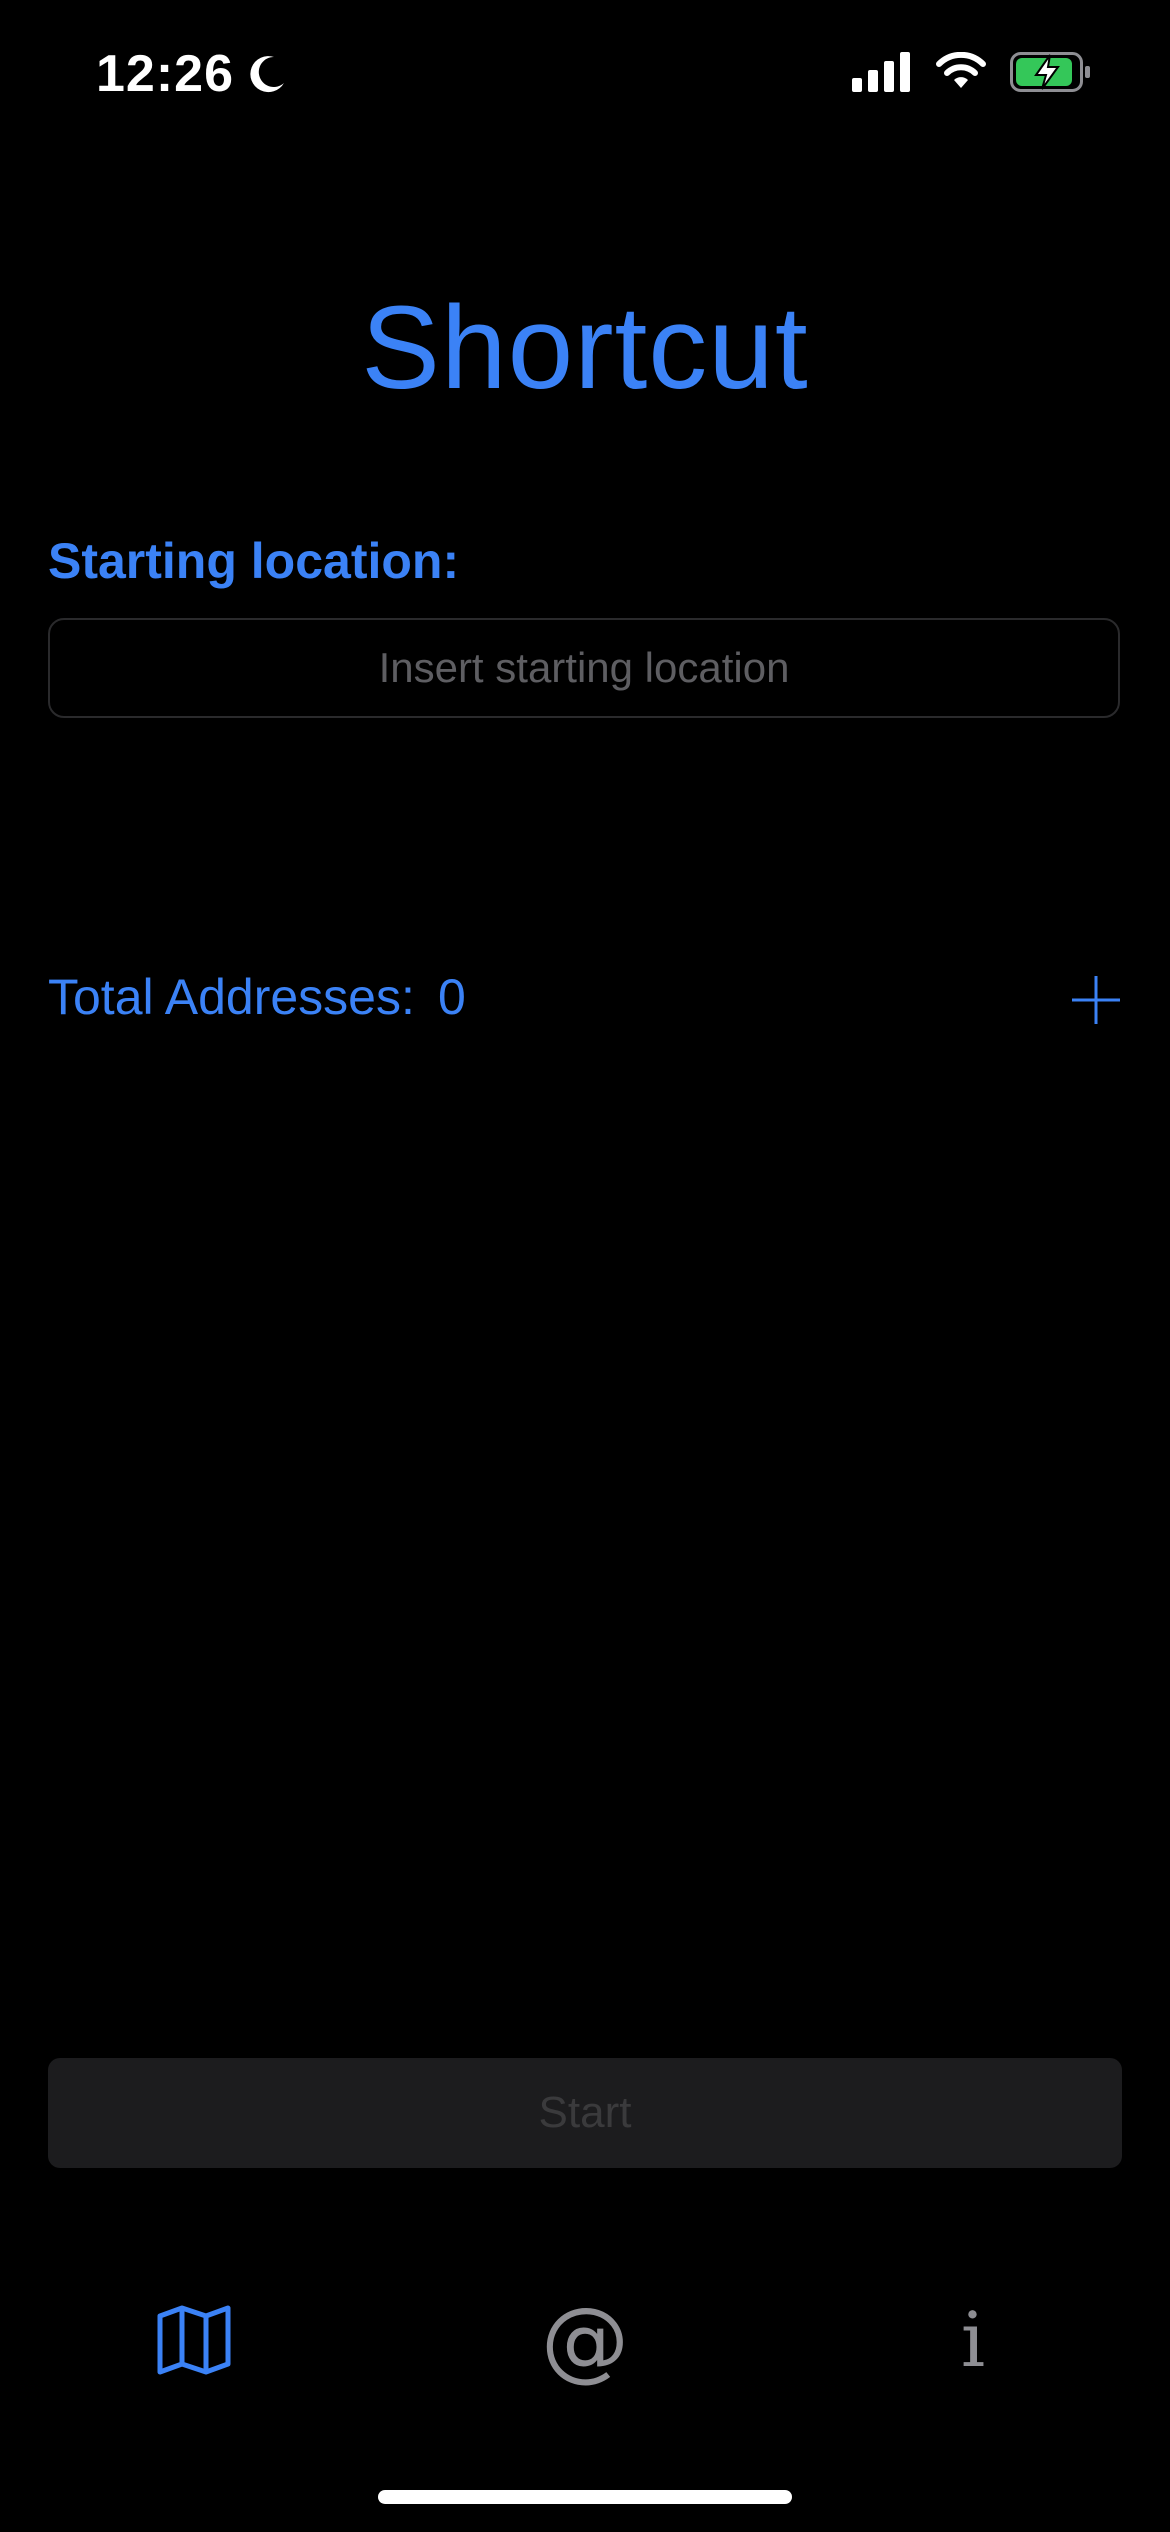 This screenshot has height=2532, width=1170. I want to click on status-indicators, so click(972, 74).